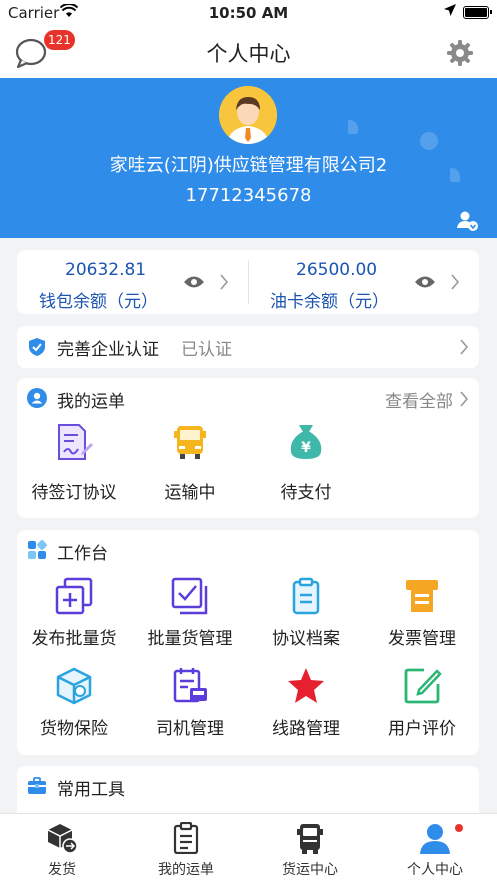 This screenshot has width=497, height=883. I want to click on tab-ship: 发货, so click(62, 848).